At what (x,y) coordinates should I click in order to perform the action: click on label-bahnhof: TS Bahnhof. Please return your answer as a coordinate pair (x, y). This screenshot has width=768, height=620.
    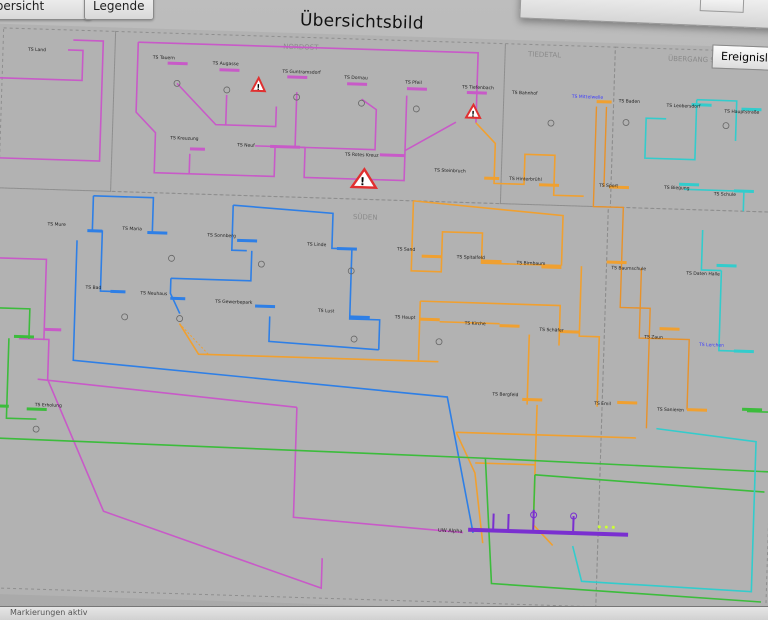
    Looking at the image, I should click on (524, 93).